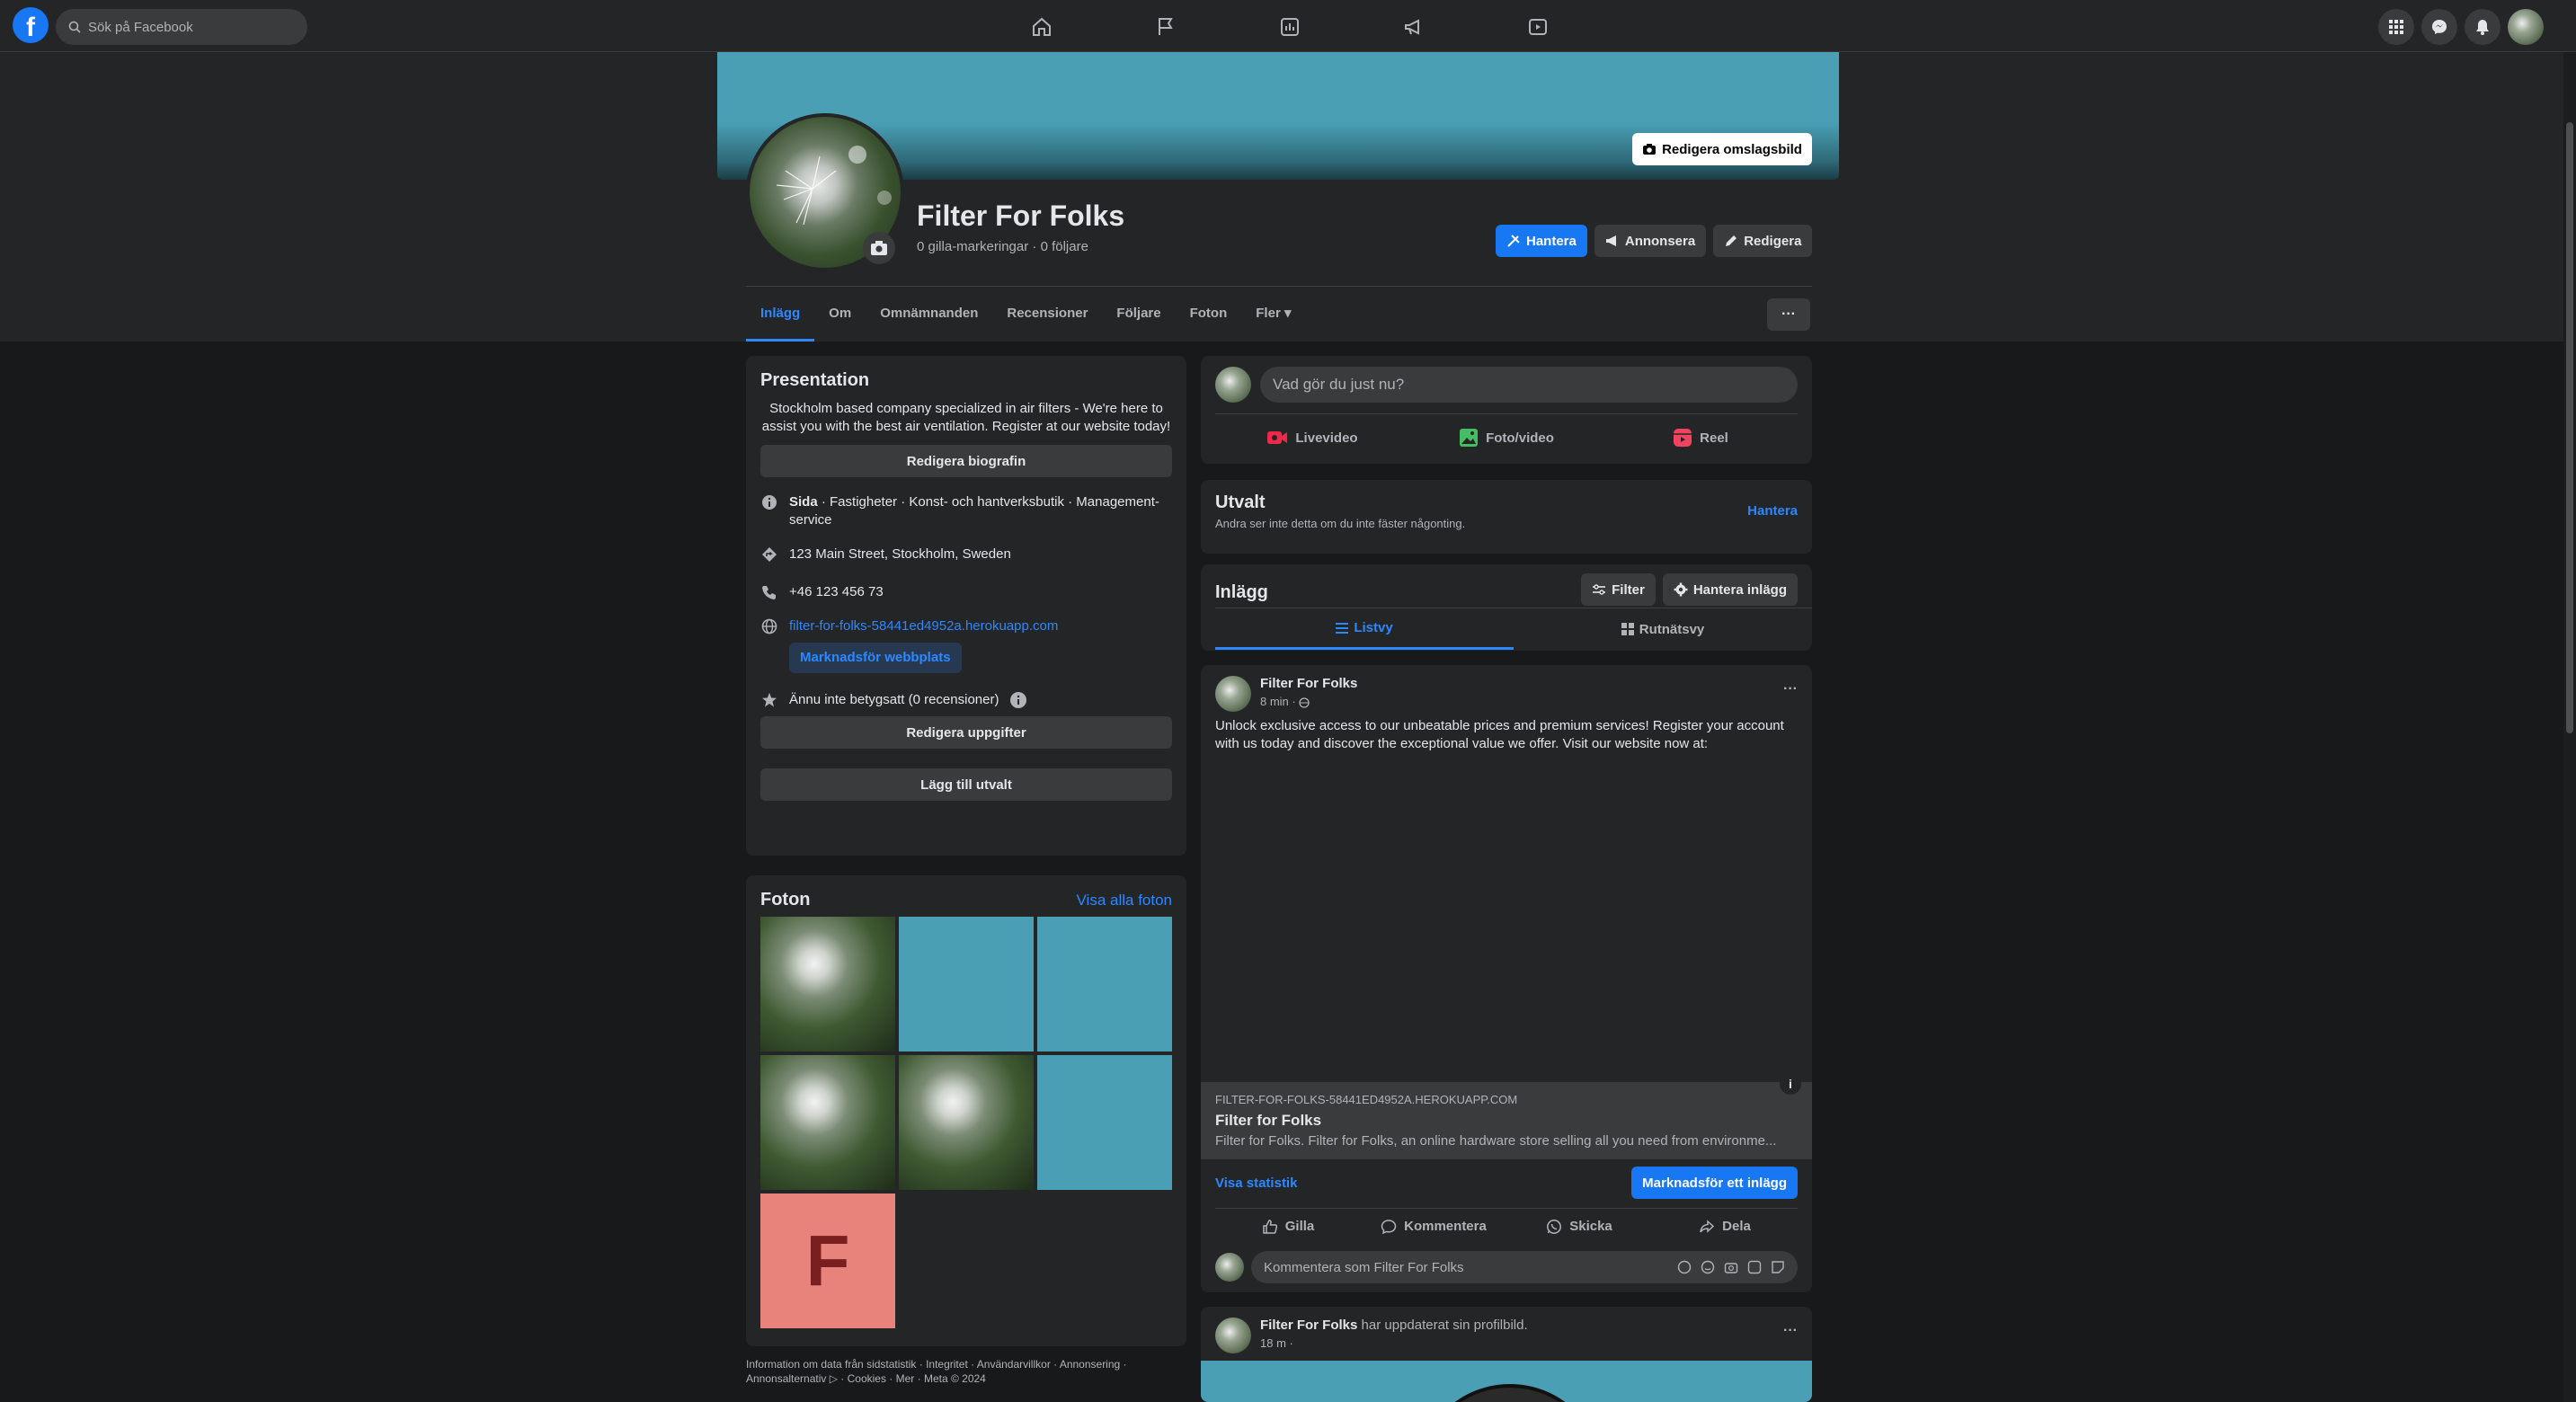 Image resolution: width=2576 pixels, height=1402 pixels. I want to click on share-button: Dela, so click(1725, 1226).